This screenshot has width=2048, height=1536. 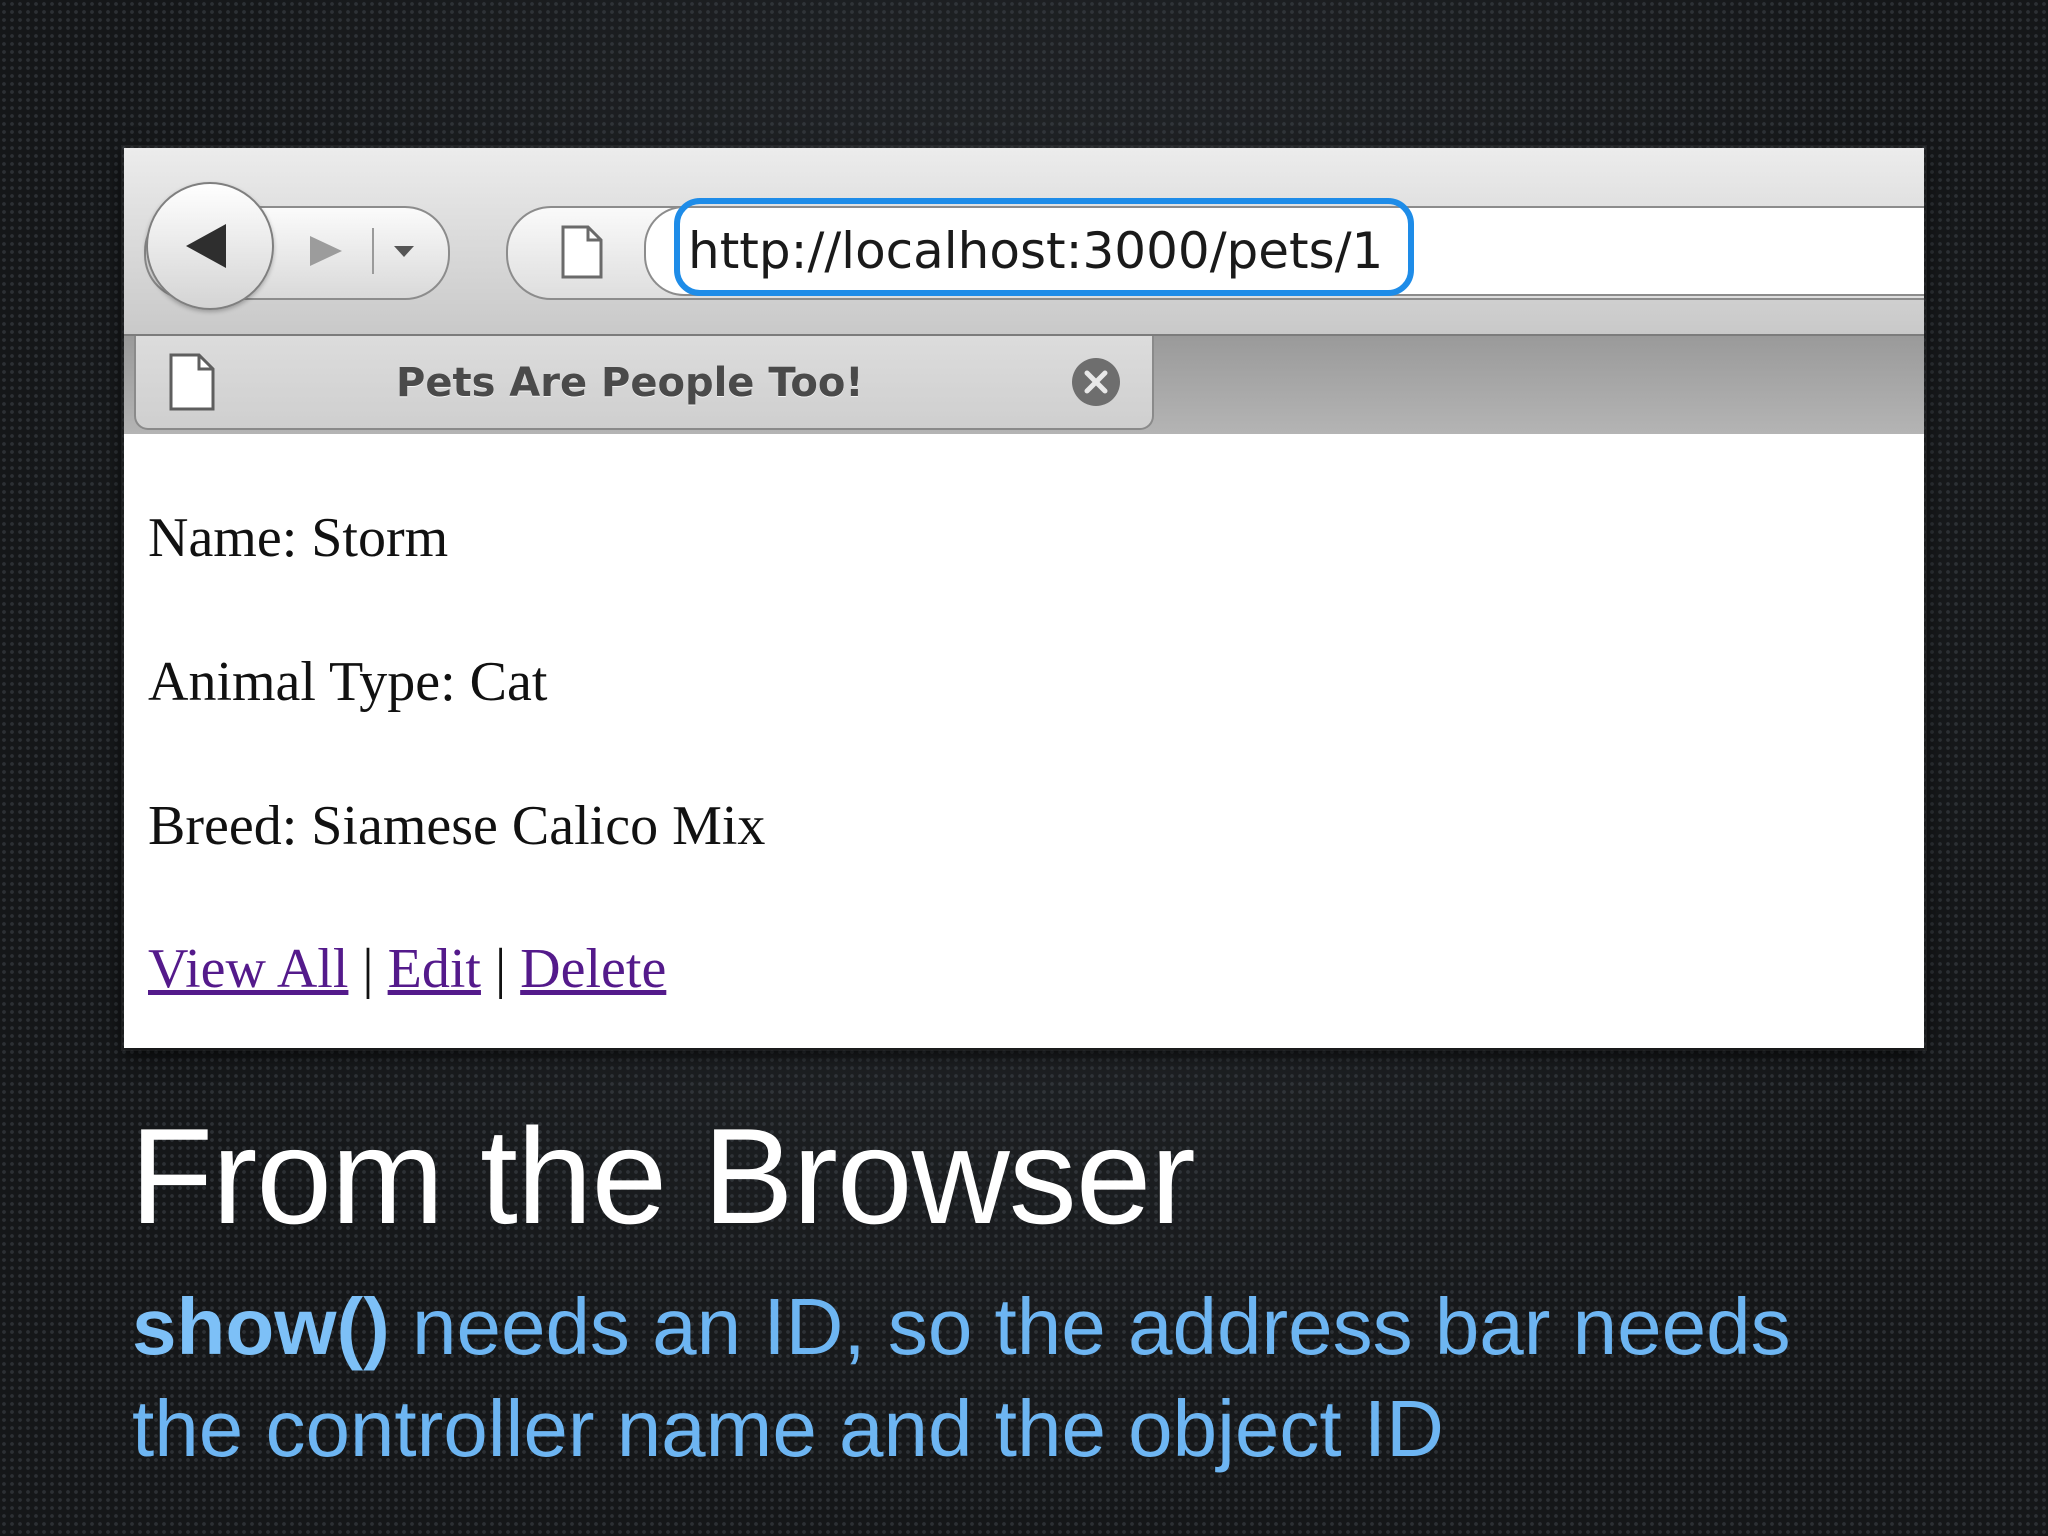 What do you see at coordinates (298, 538) in the screenshot?
I see `pet-name: Name: Storm` at bounding box center [298, 538].